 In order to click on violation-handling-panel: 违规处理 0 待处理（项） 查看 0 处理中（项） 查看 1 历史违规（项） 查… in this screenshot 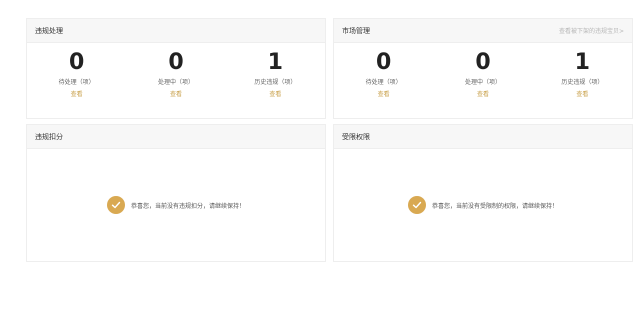, I will do `click(176, 68)`.